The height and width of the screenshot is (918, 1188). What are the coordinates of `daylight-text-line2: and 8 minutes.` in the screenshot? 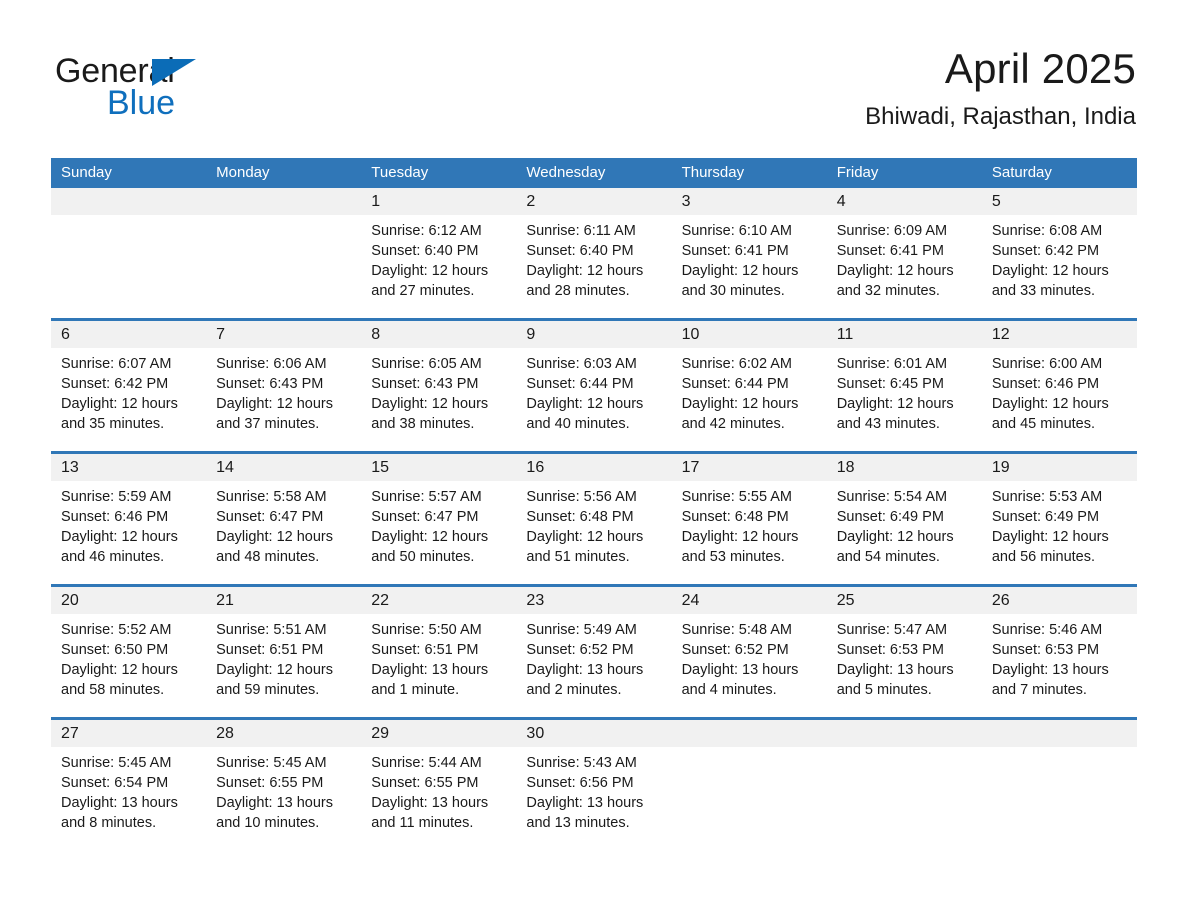 It's located at (109, 823).